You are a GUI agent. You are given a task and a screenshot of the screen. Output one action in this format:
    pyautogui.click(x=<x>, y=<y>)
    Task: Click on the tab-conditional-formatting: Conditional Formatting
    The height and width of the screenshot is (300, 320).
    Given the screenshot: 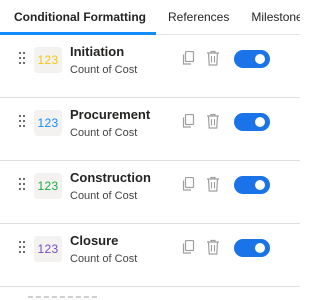 What is the action you would take?
    pyautogui.click(x=78, y=17)
    